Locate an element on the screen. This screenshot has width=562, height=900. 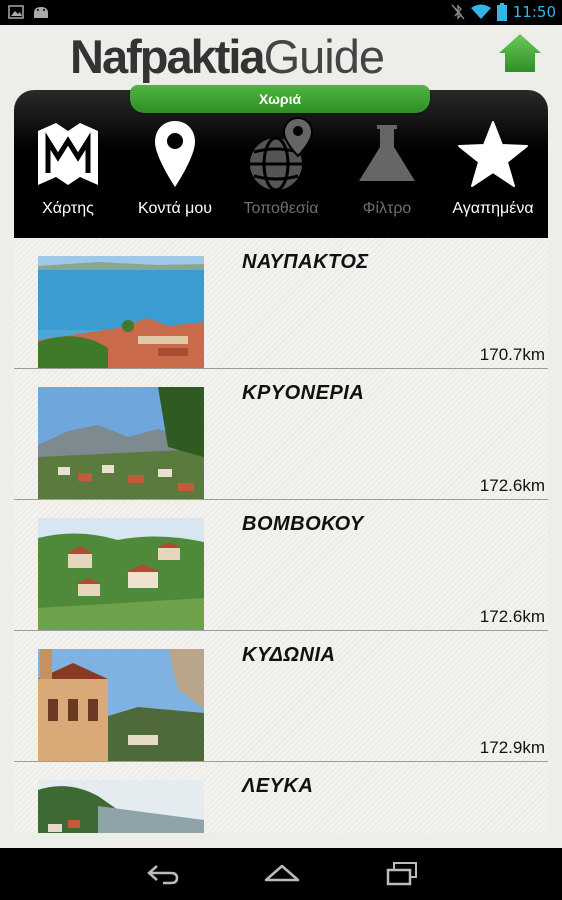
village-distance: 172.9km is located at coordinates (512, 747).